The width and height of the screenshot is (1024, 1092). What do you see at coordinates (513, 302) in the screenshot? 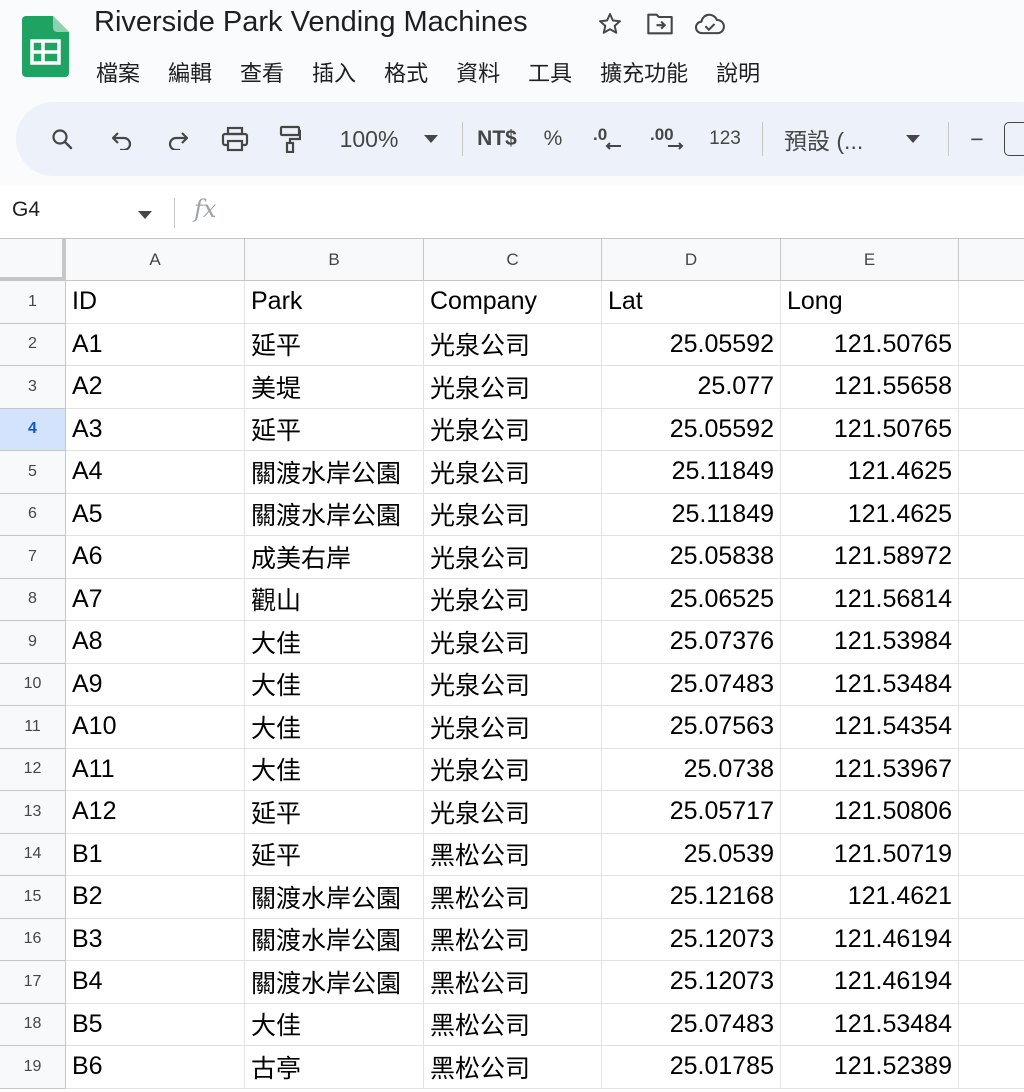
I see `cell-c1: Company` at bounding box center [513, 302].